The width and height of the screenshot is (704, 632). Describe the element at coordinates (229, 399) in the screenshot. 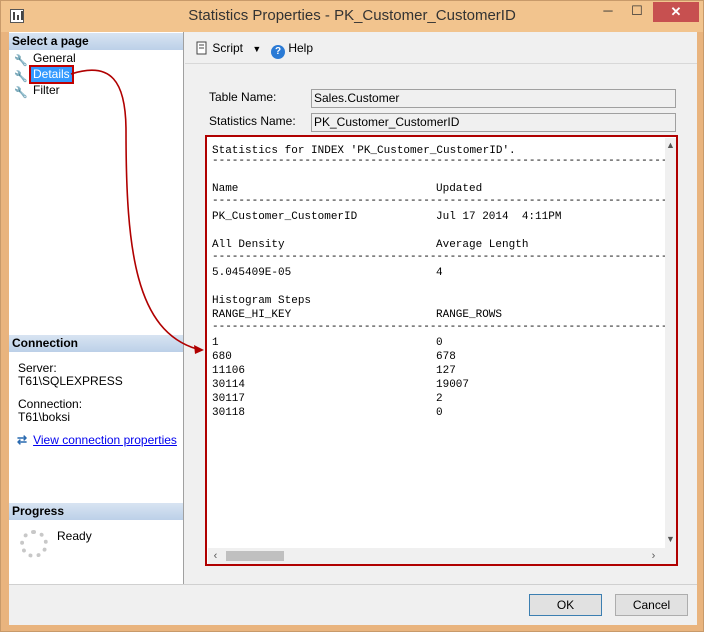

I see `histogram-row-key: 30117` at that location.